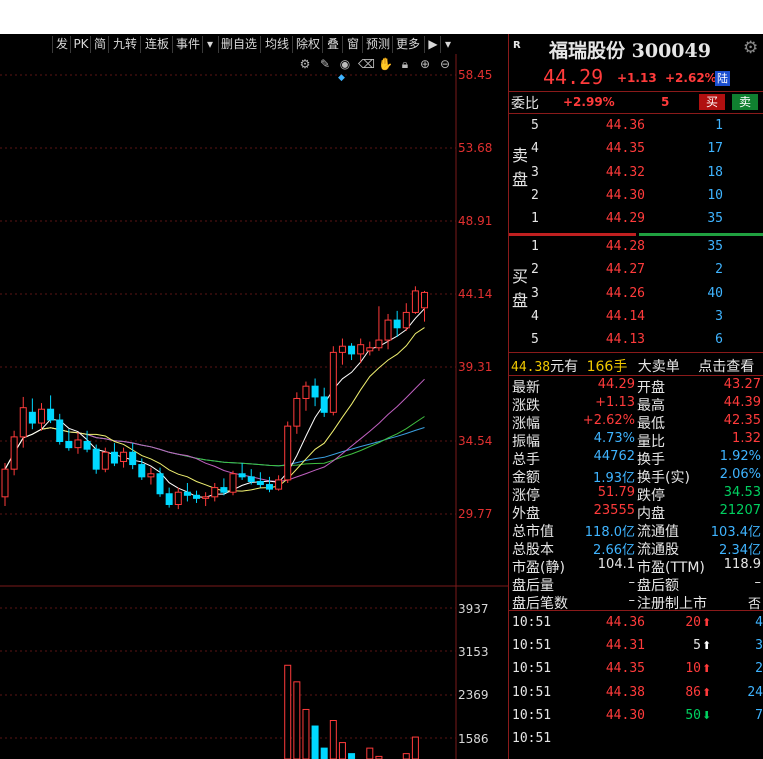 This screenshot has height=759, width=763. What do you see at coordinates (617, 218) in the screenshot?
I see `ask-price: 44.29` at bounding box center [617, 218].